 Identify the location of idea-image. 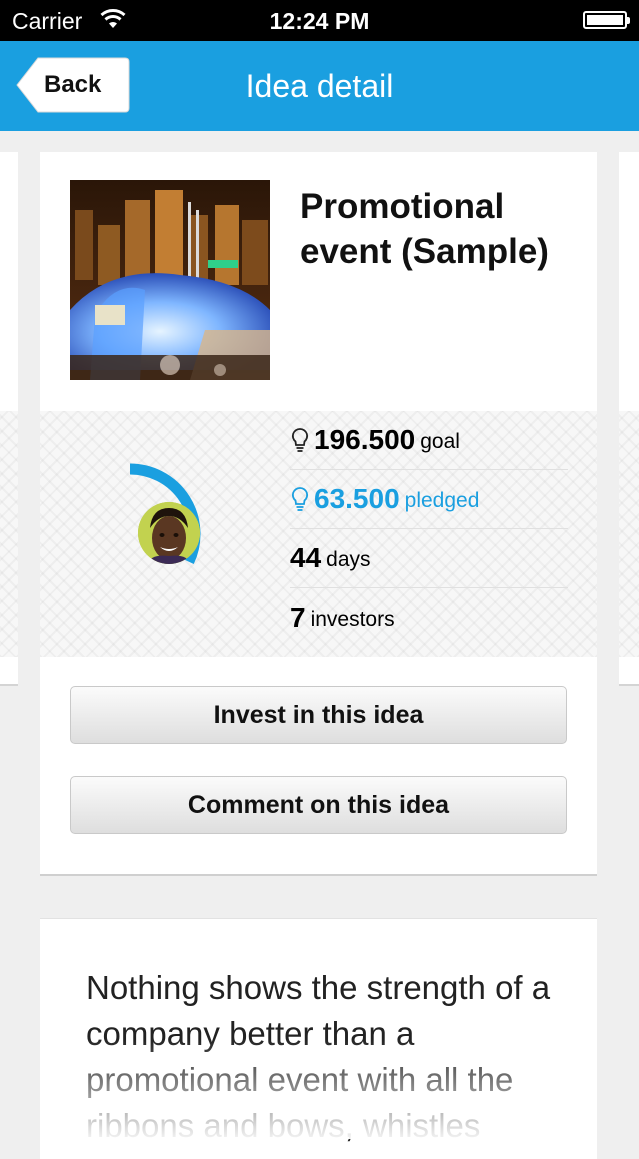
(170, 280).